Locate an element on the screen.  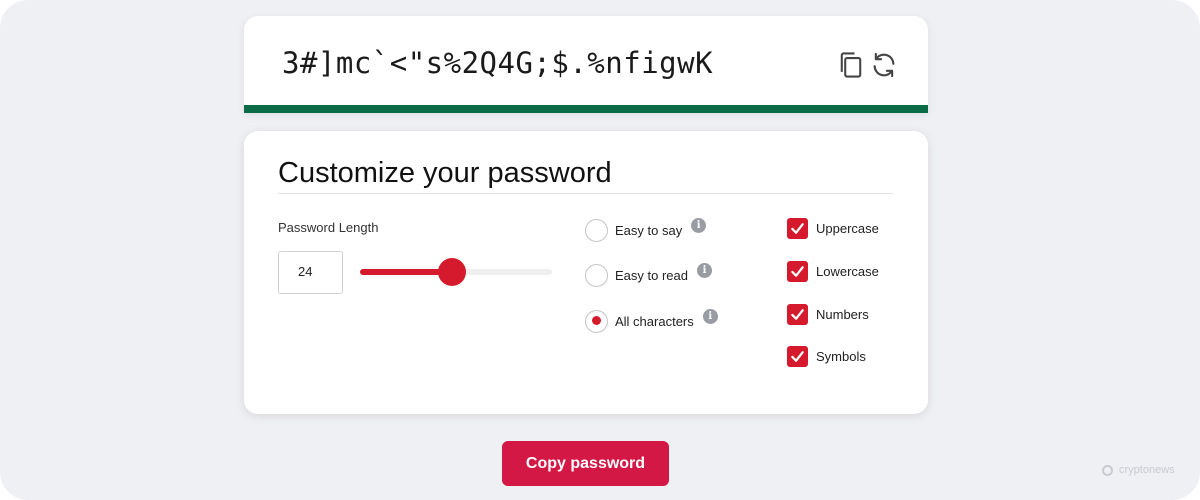
radio-label: Easy to say is located at coordinates (649, 230).